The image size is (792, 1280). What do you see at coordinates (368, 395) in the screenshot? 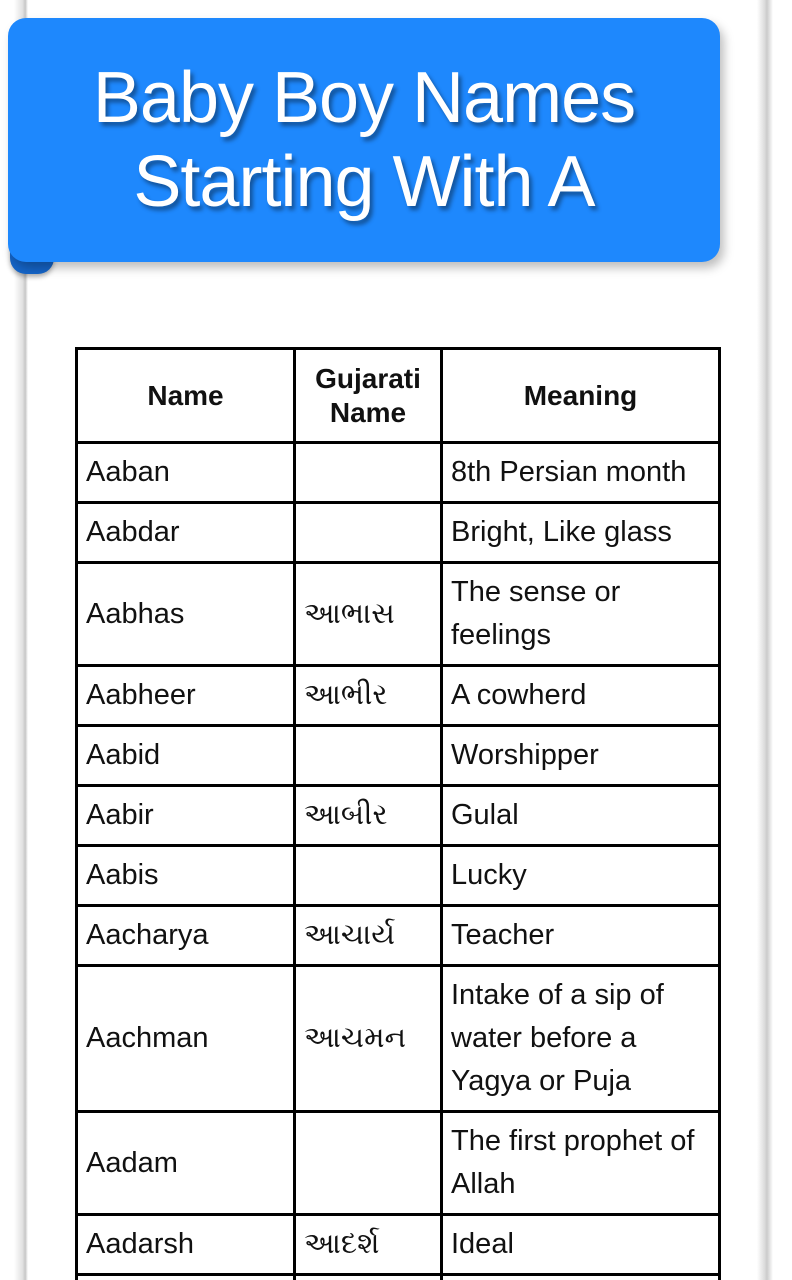
I see `column-header-gujarati-name: Gujarati Name` at bounding box center [368, 395].